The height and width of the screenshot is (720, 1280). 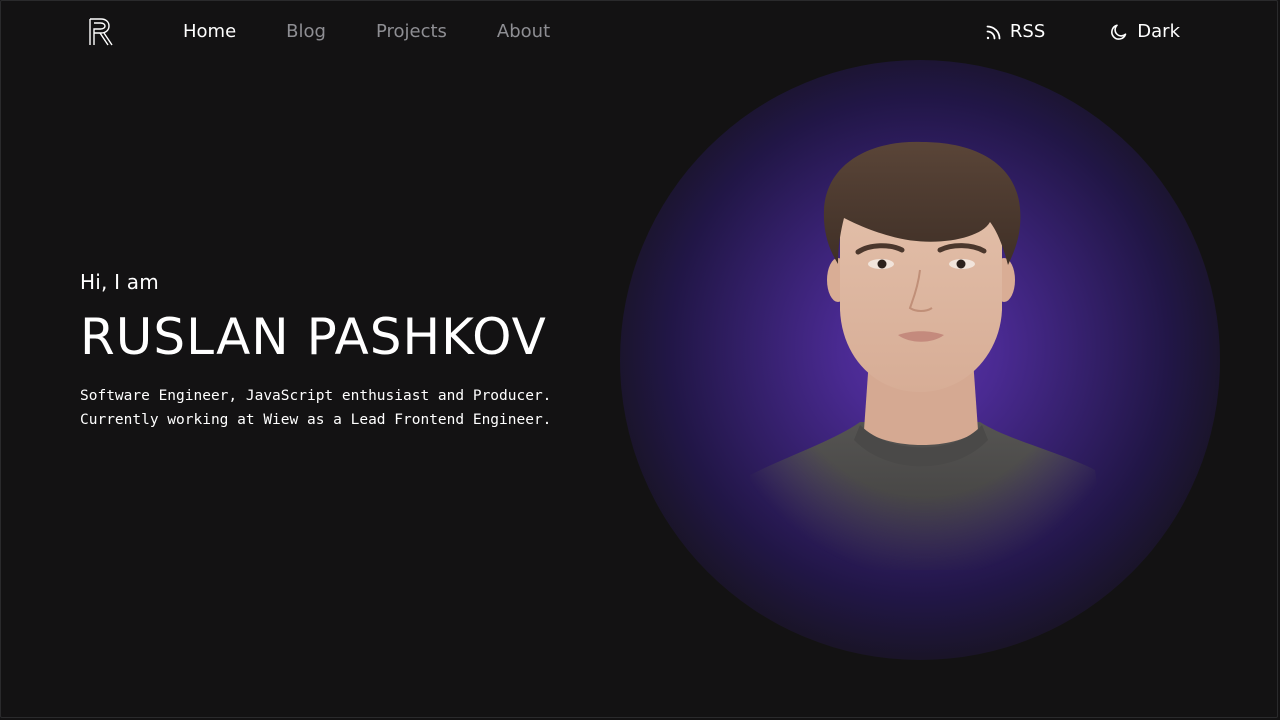 What do you see at coordinates (411, 32) in the screenshot?
I see `nav-link-projects: Projects` at bounding box center [411, 32].